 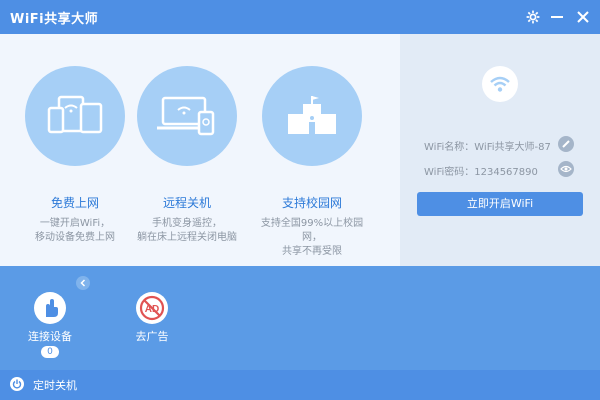 I want to click on remove-ads-button: AD 去广告, so click(x=152, y=318).